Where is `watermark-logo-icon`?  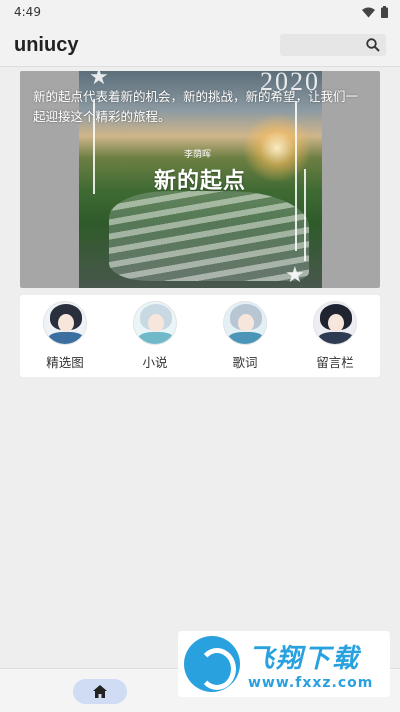
watermark-logo-icon is located at coordinates (212, 664).